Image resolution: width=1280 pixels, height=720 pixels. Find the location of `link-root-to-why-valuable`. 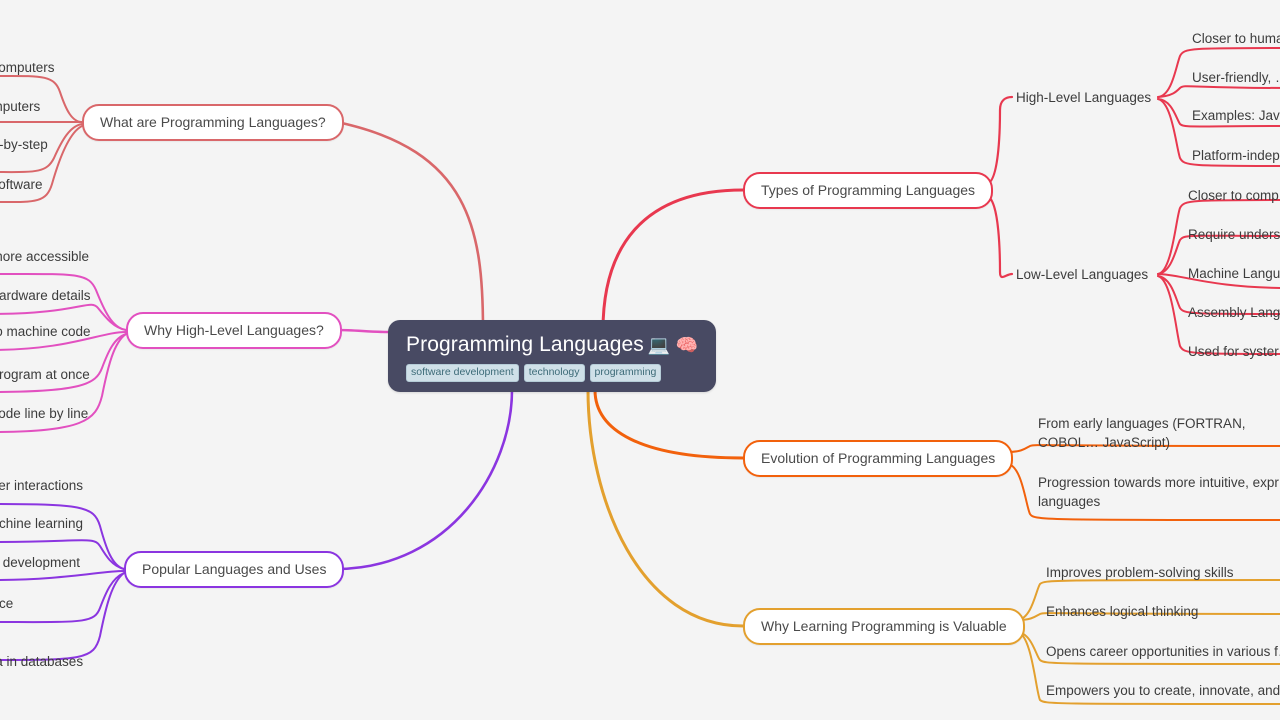

link-root-to-why-valuable is located at coordinates (665, 508).